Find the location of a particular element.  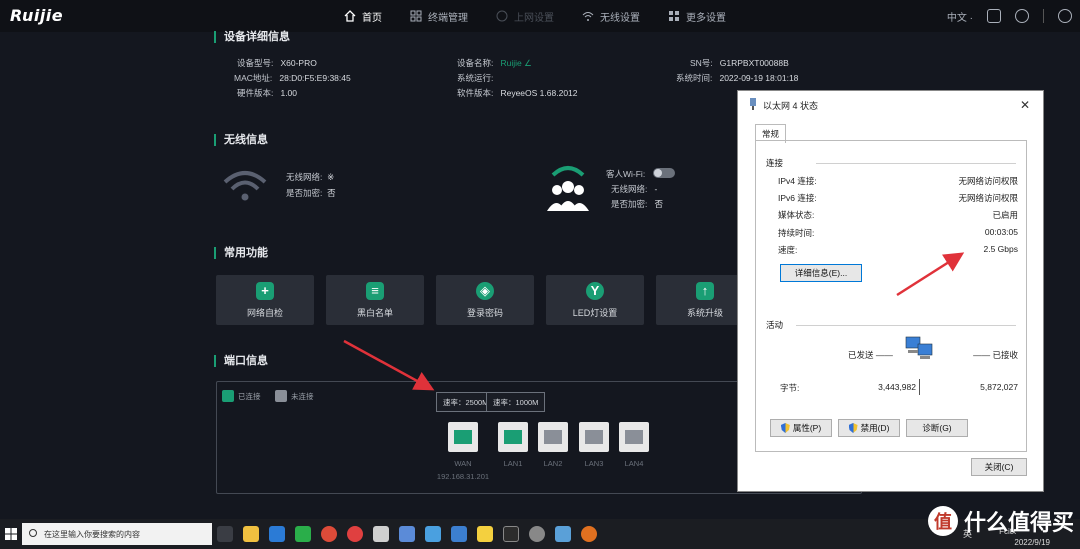

nav-terminals-label: 终端管理 is located at coordinates (448, 18).